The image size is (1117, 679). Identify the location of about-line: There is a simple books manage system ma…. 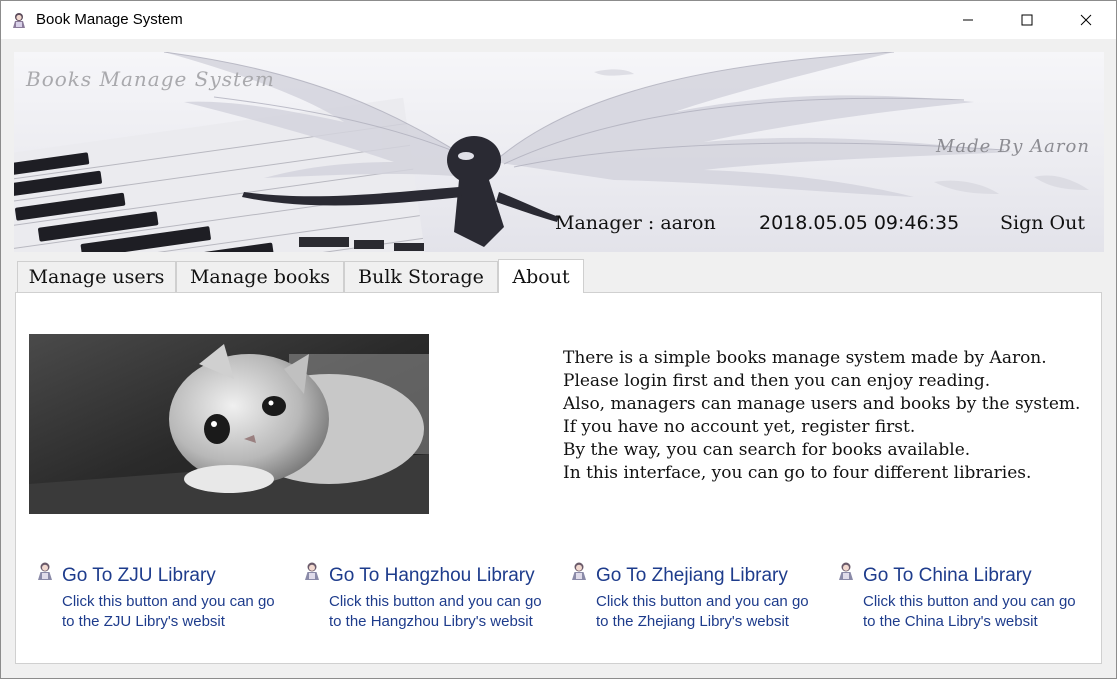
(805, 358).